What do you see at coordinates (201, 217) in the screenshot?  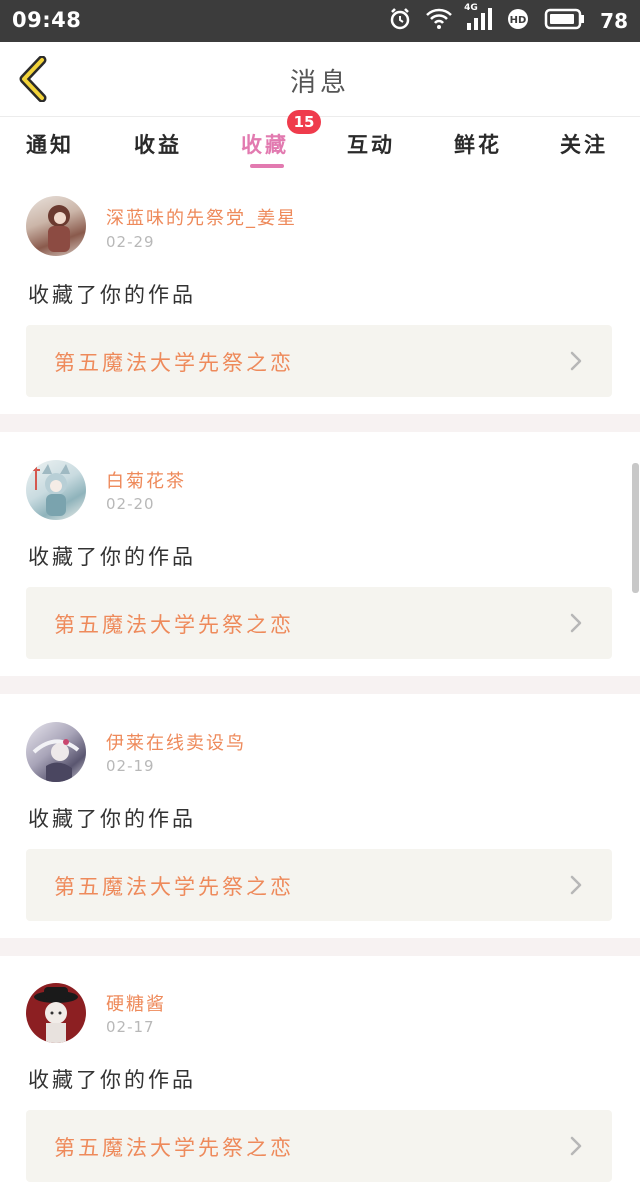 I see `message-username: 深蓝味的先祭党_姜星` at bounding box center [201, 217].